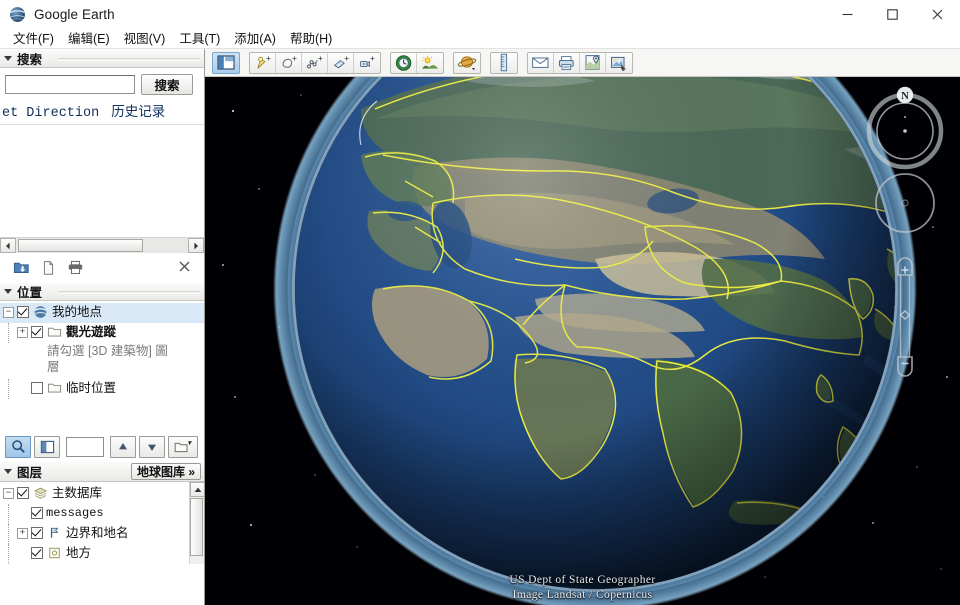 This screenshot has height=605, width=960. I want to click on scroll-track, so click(102, 245).